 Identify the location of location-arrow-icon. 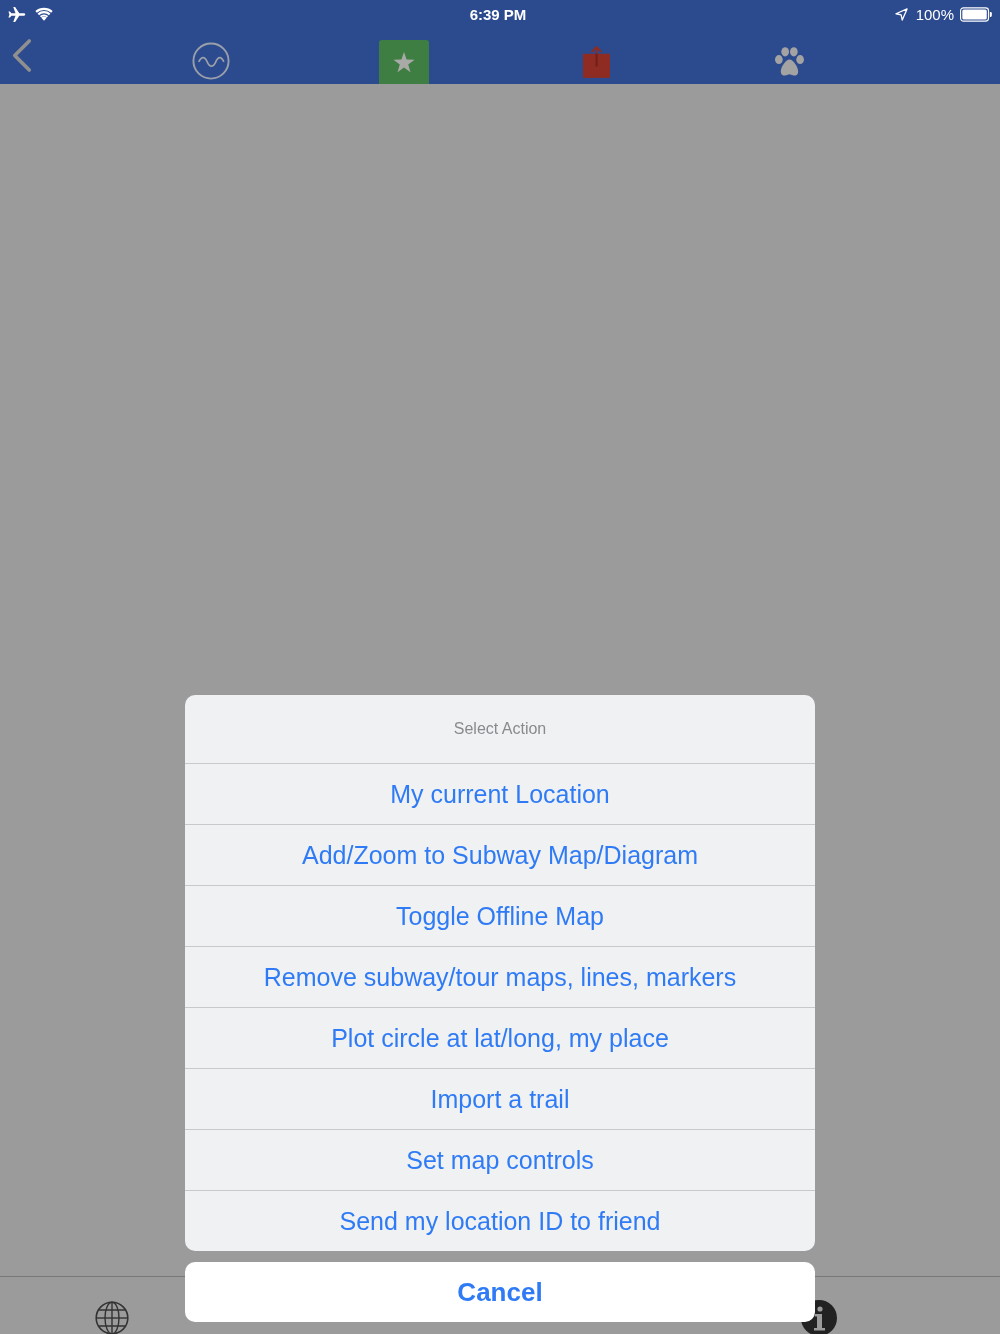
(901, 14).